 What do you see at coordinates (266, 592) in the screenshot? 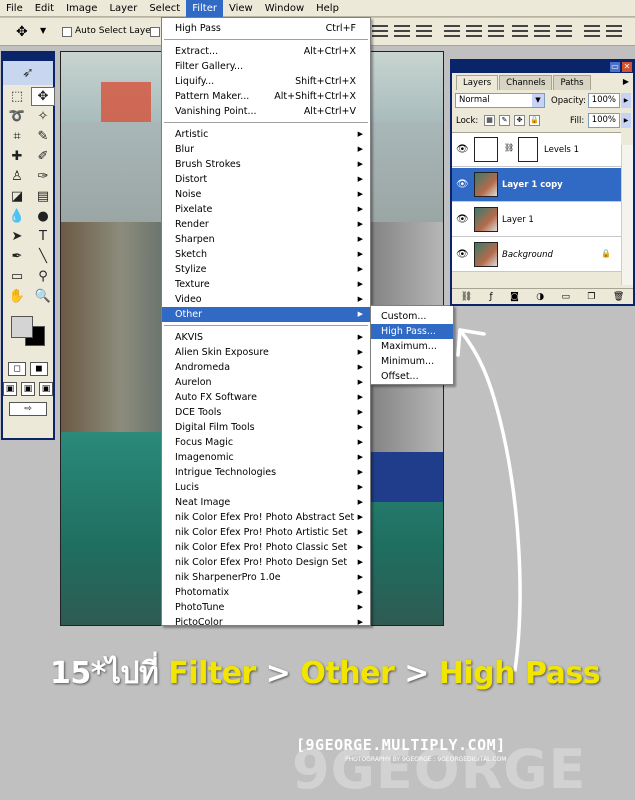
I see `filter-plugin-photomatix: Photomatix ▶` at bounding box center [266, 592].